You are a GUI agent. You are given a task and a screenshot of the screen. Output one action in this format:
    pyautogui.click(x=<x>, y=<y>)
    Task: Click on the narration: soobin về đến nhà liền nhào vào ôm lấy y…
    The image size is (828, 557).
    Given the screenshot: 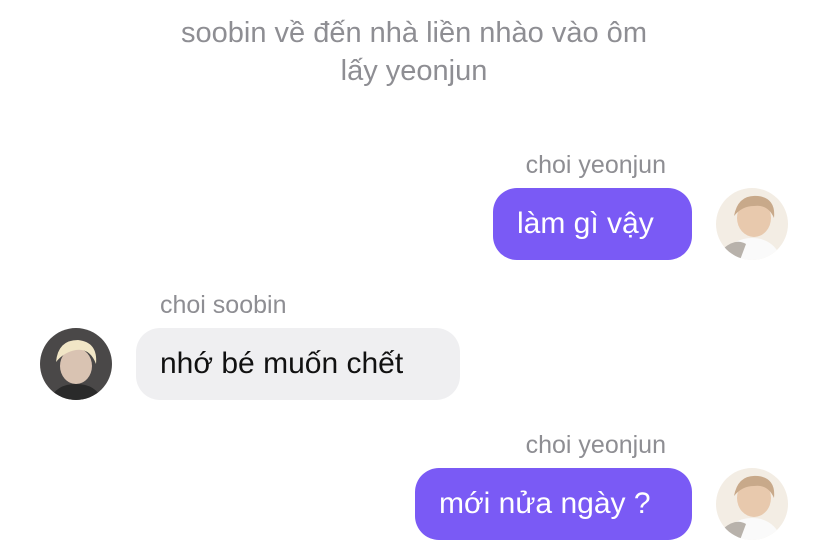 What is the action you would take?
    pyautogui.click(x=414, y=52)
    